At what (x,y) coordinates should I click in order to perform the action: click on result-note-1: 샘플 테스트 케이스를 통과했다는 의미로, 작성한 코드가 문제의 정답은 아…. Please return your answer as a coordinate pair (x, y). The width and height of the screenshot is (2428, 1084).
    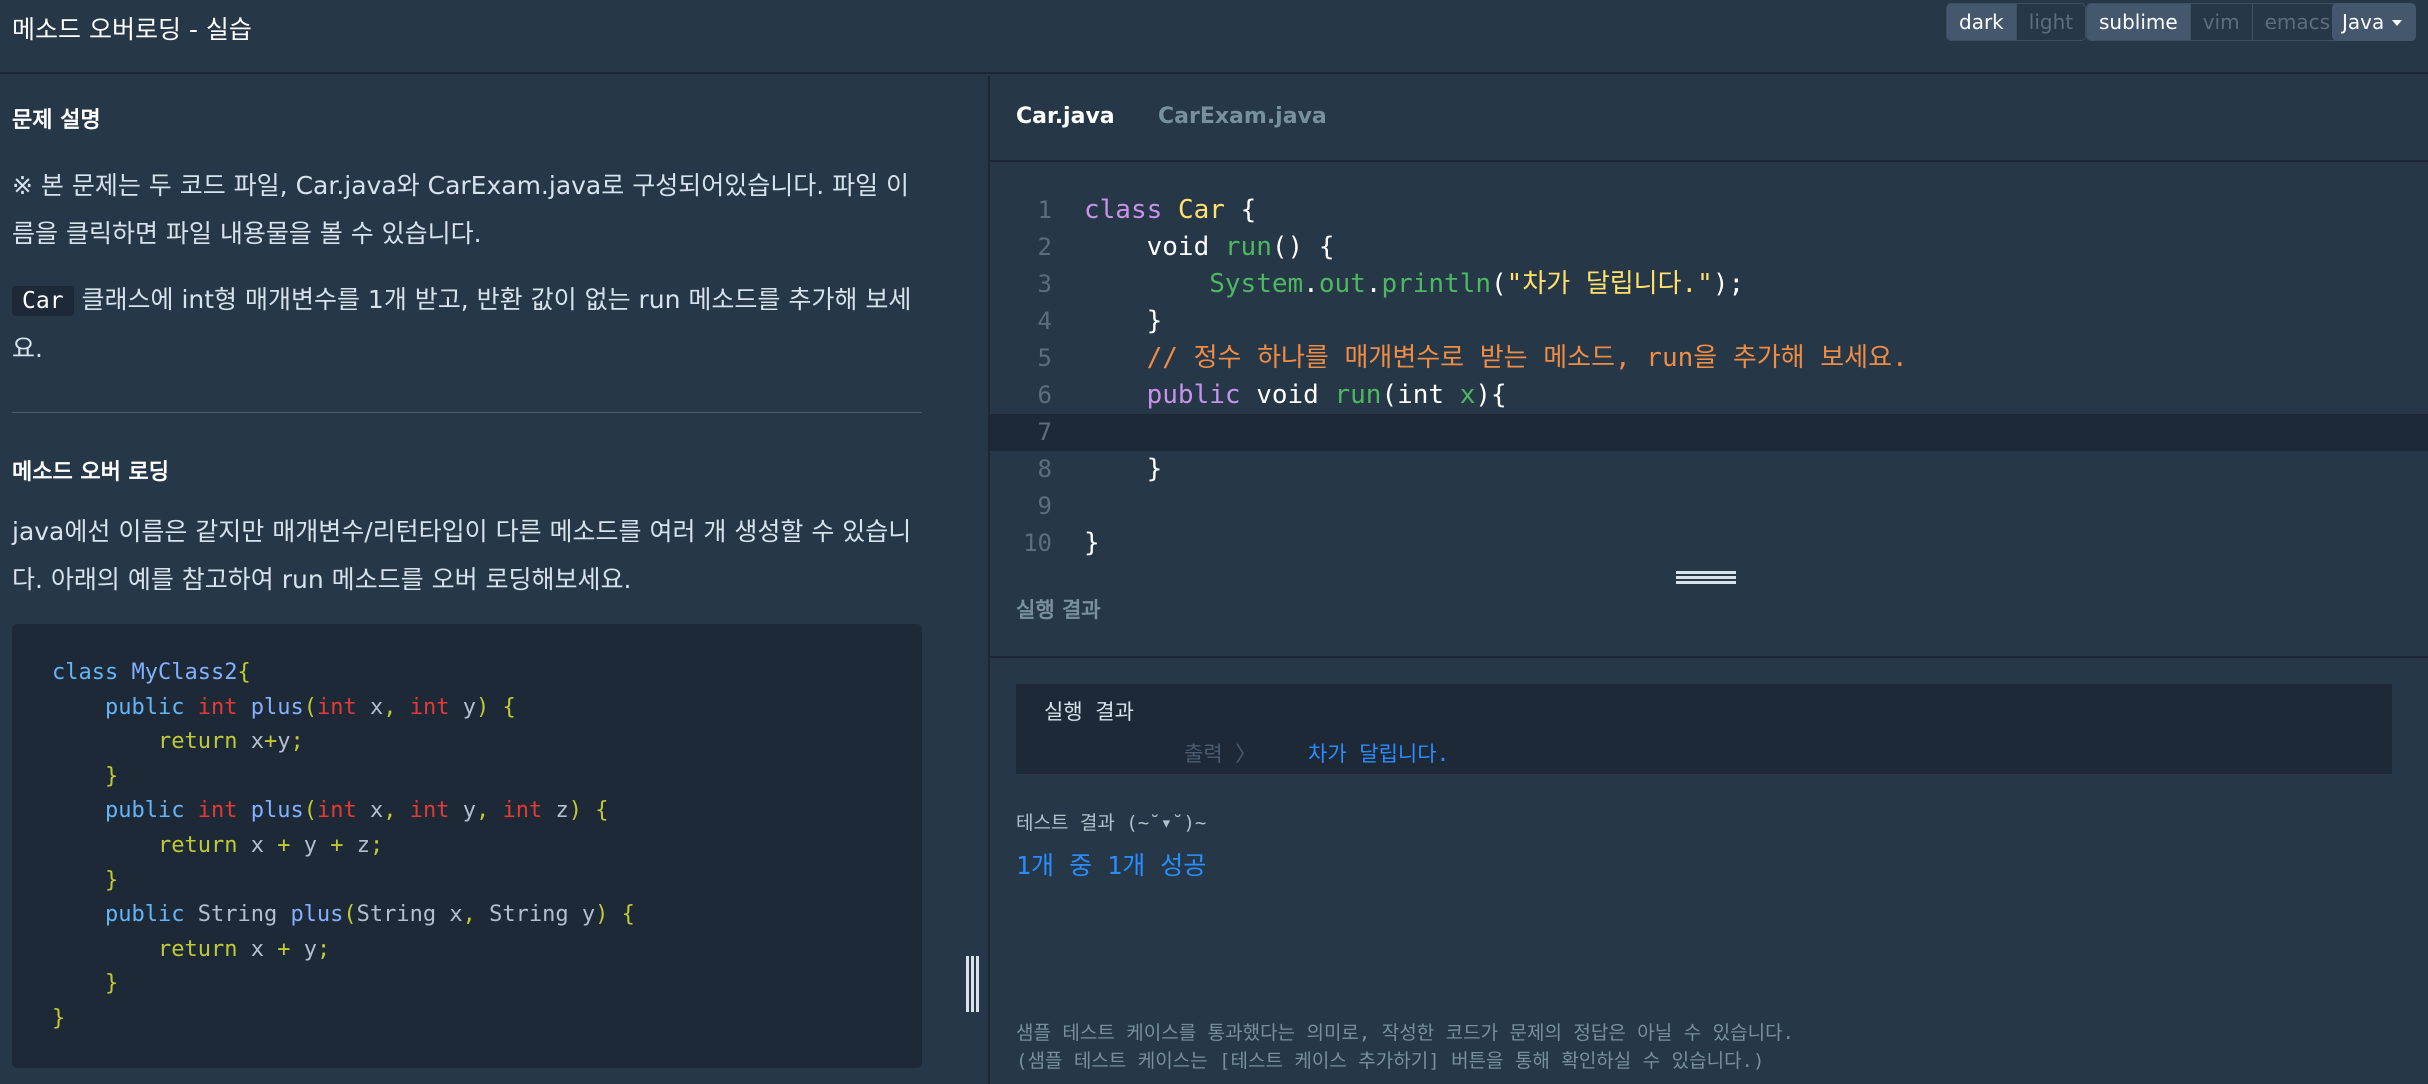
    Looking at the image, I should click on (1405, 1033).